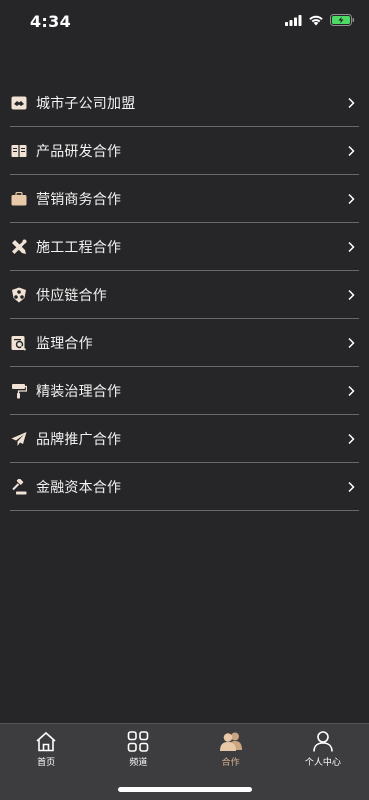  I want to click on supply-chain-icon, so click(19, 295).